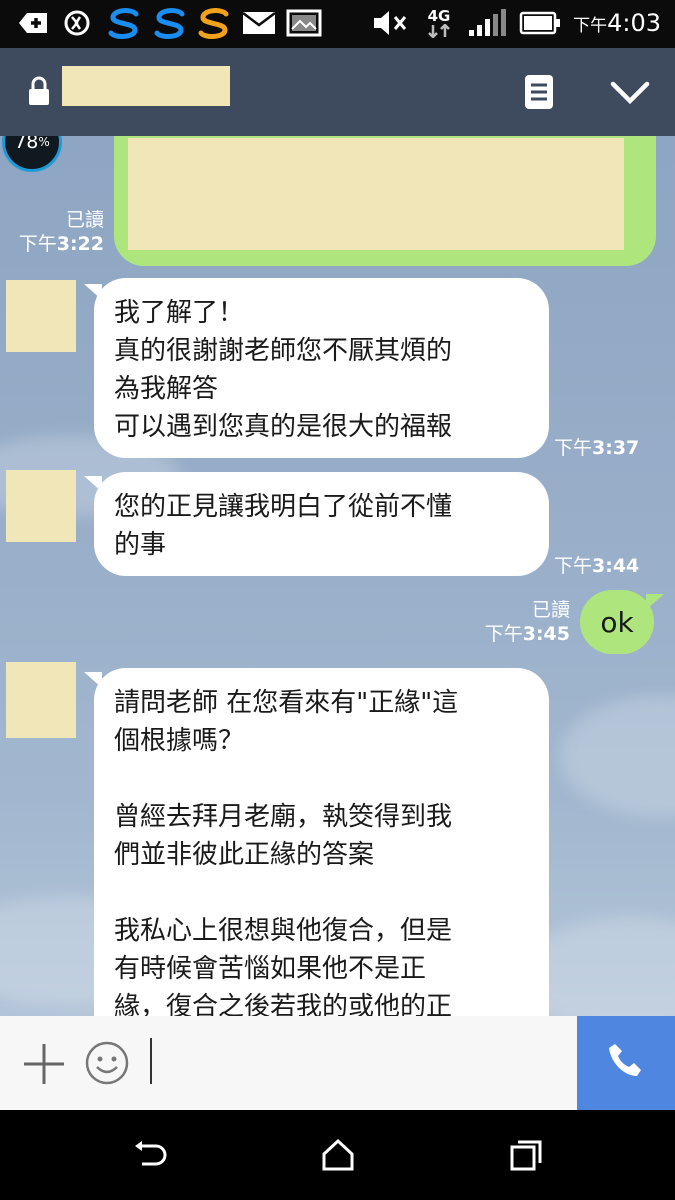 This screenshot has width=675, height=1200. What do you see at coordinates (146, 86) in the screenshot?
I see `chat-title-redacted` at bounding box center [146, 86].